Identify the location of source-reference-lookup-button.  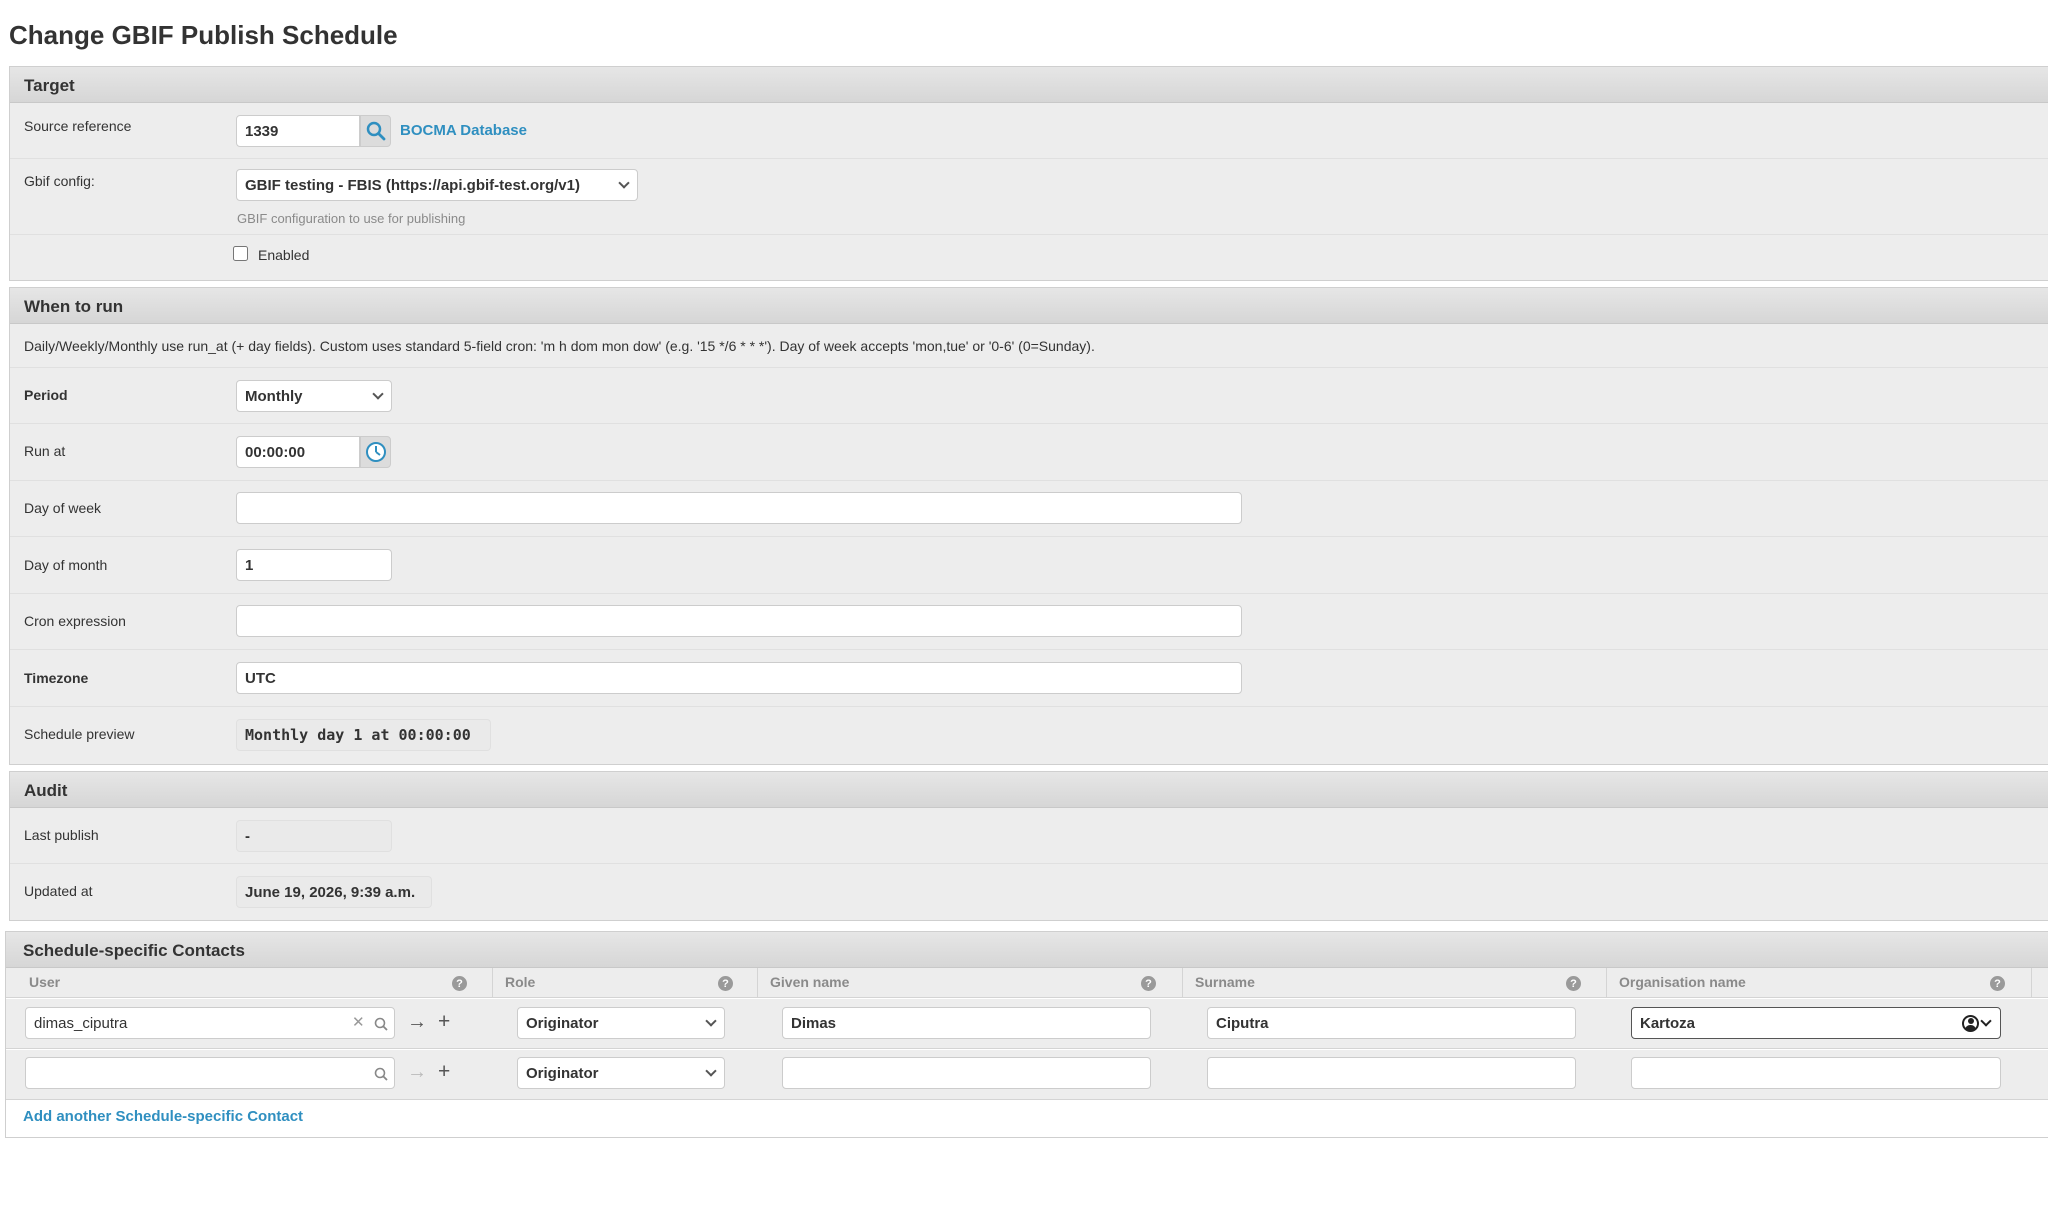
(375, 131).